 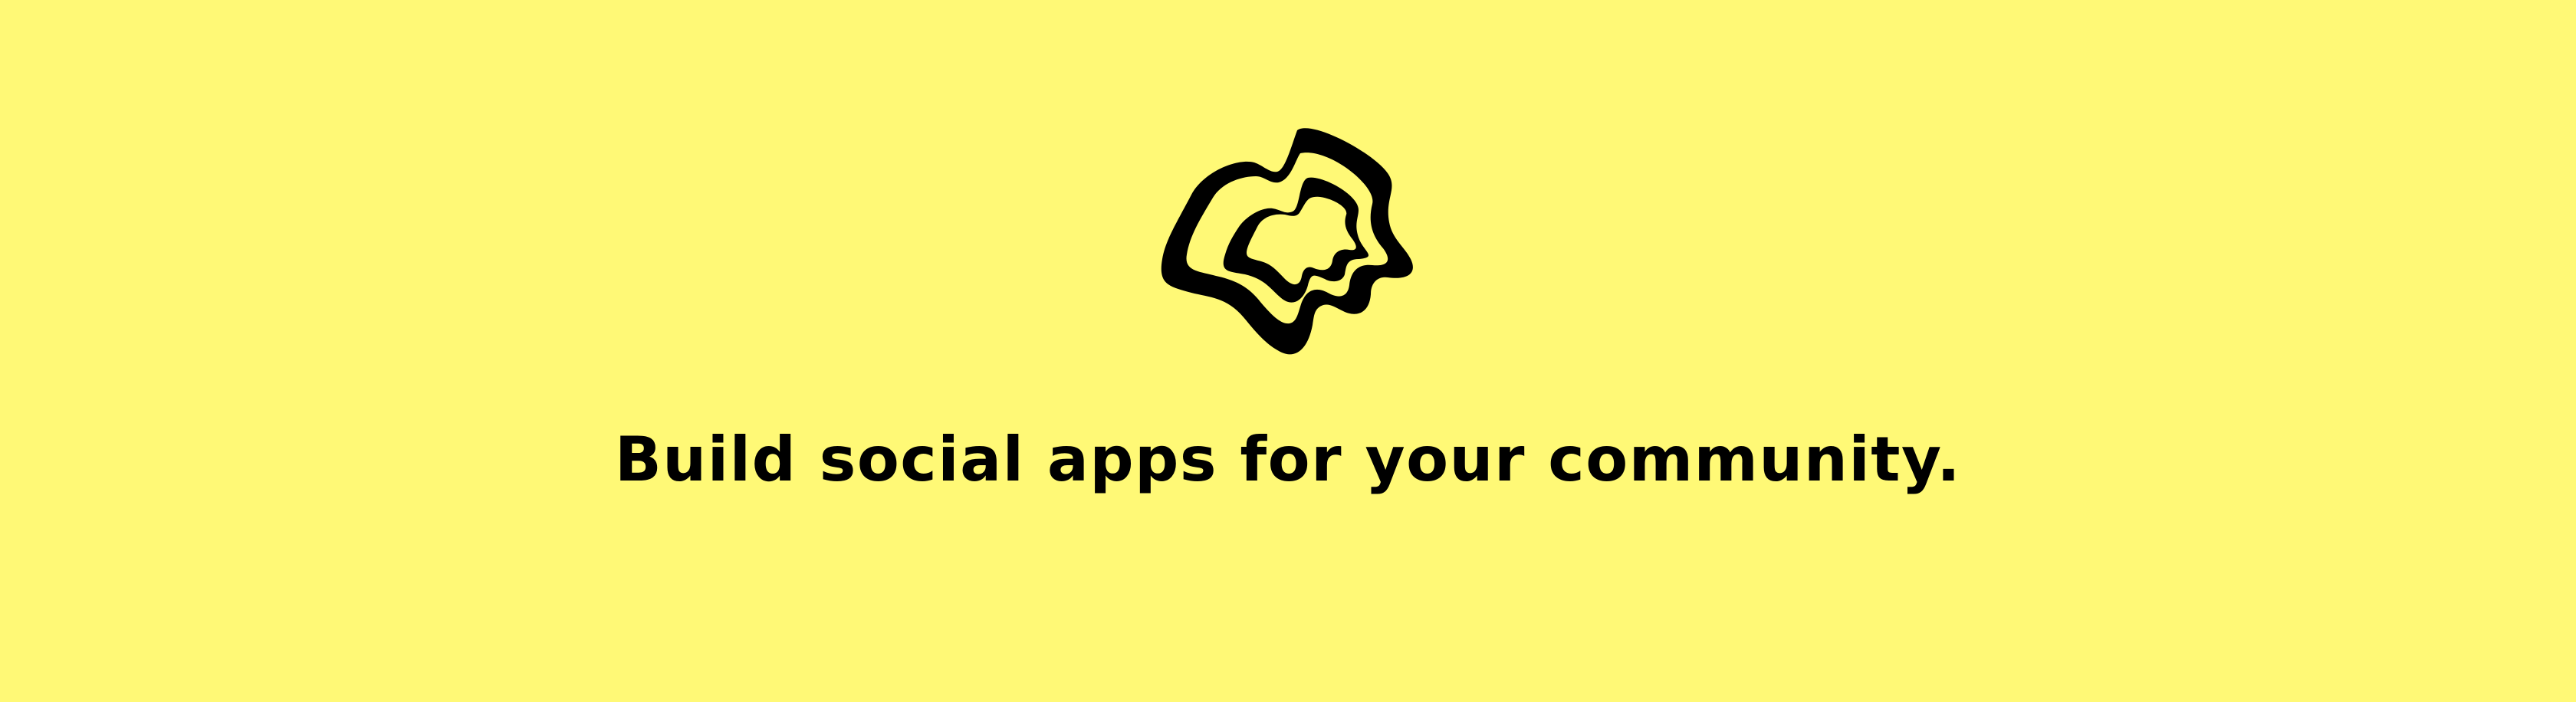 What do you see at coordinates (1288, 241) in the screenshot?
I see `blob-swirl-logo-icon` at bounding box center [1288, 241].